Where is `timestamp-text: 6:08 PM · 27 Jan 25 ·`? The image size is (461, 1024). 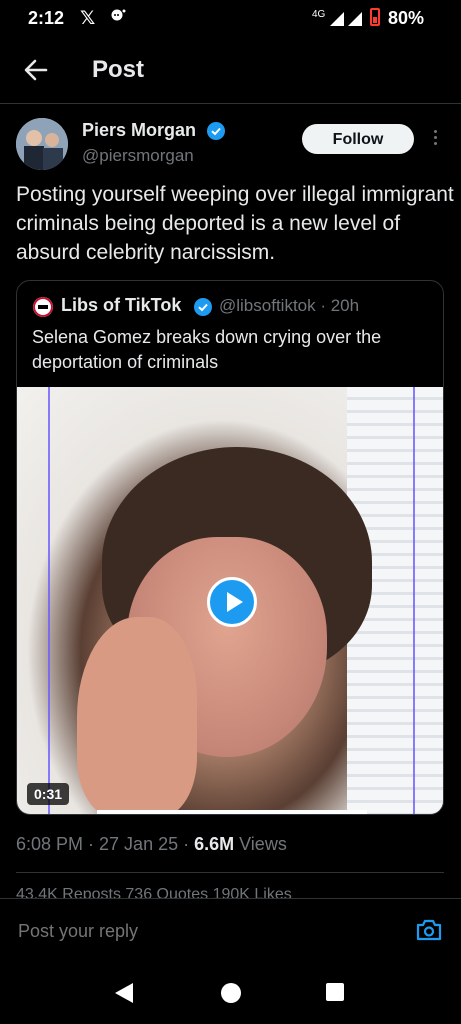
timestamp-text: 6:08 PM · 27 Jan 25 · is located at coordinates (105, 844).